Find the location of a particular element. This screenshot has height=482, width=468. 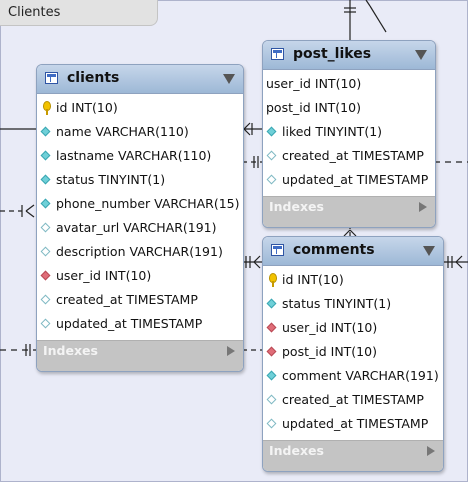

table-comments-title: comments is located at coordinates (334, 250).